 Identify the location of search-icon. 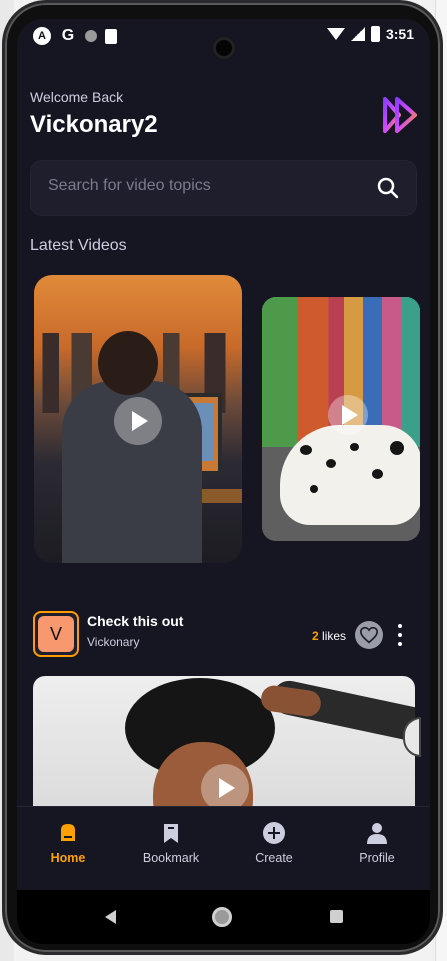
(388, 188).